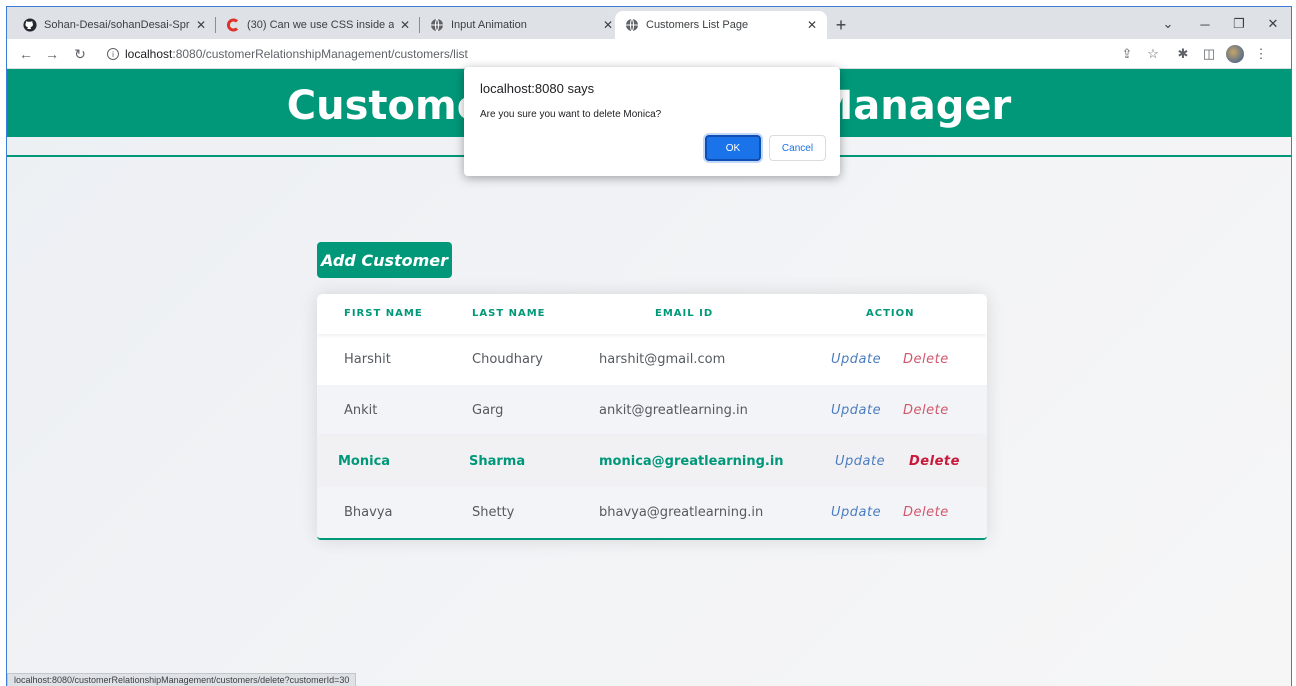 The width and height of the screenshot is (1296, 686). I want to click on tab-title: (30) Can we use CSS inside a JSP, so click(320, 25).